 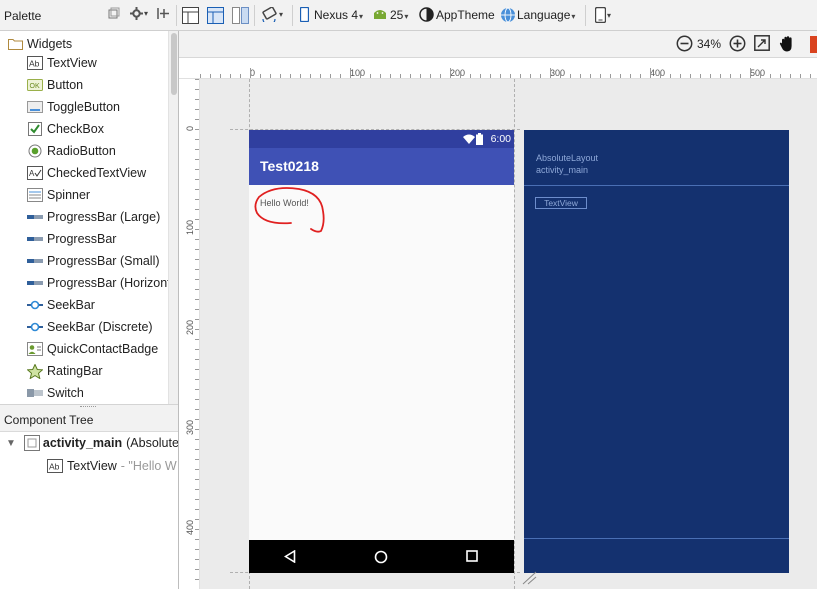 I want to click on button-icon: OK, so click(x=35, y=85).